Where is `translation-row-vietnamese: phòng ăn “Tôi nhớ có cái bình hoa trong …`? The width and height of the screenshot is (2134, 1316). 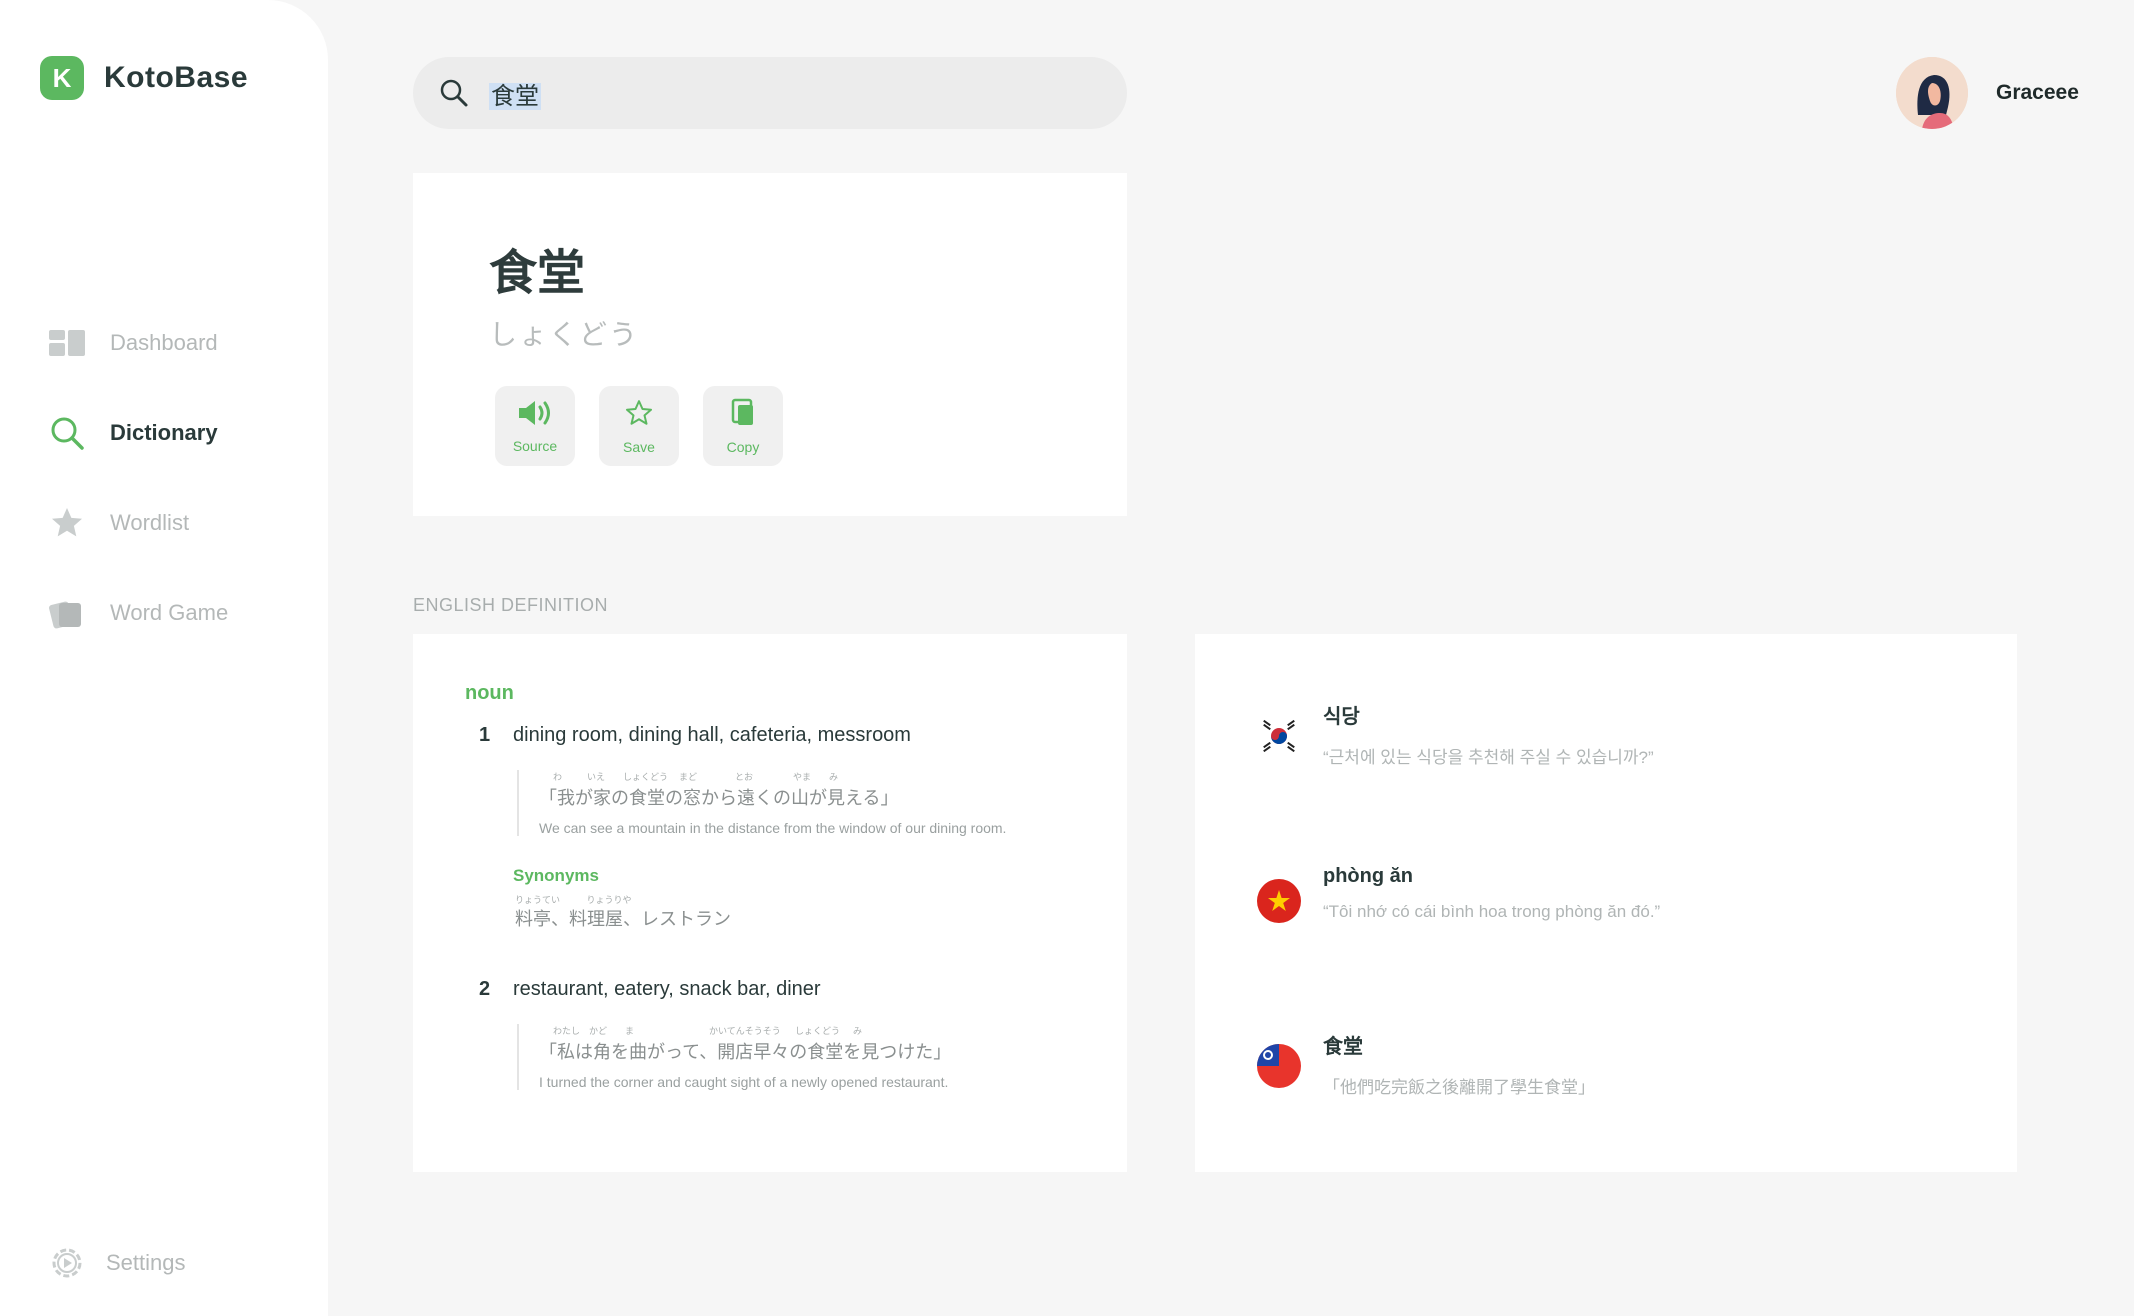
translation-row-vietnamese: phòng ăn “Tôi nhớ có cái bình hoa trong … is located at coordinates (1458, 894).